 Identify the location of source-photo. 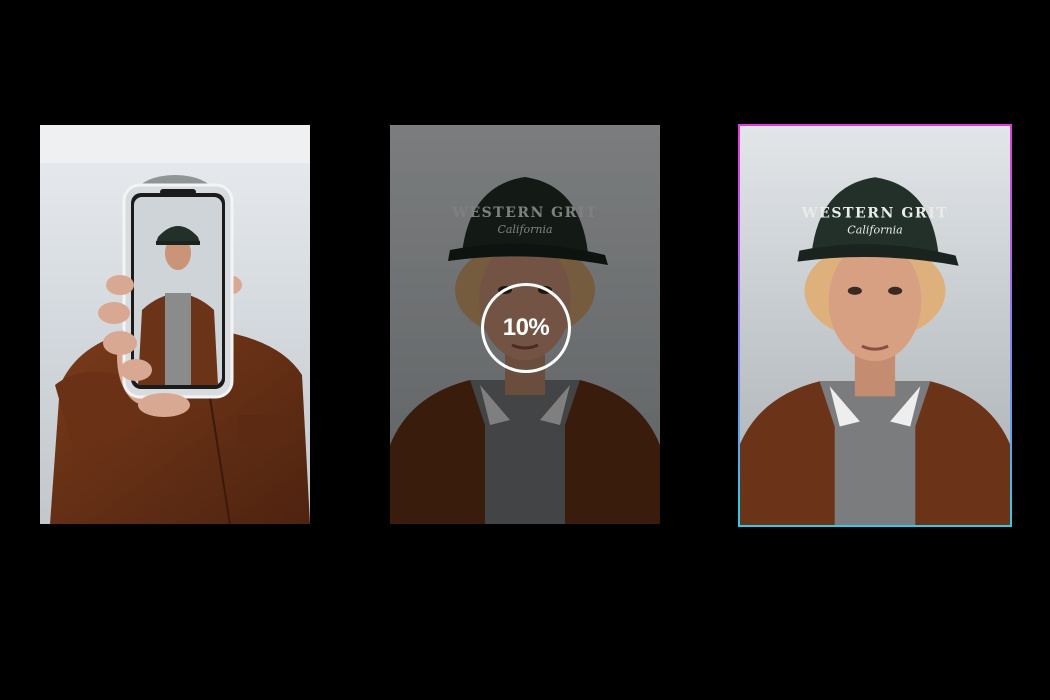
(175, 324).